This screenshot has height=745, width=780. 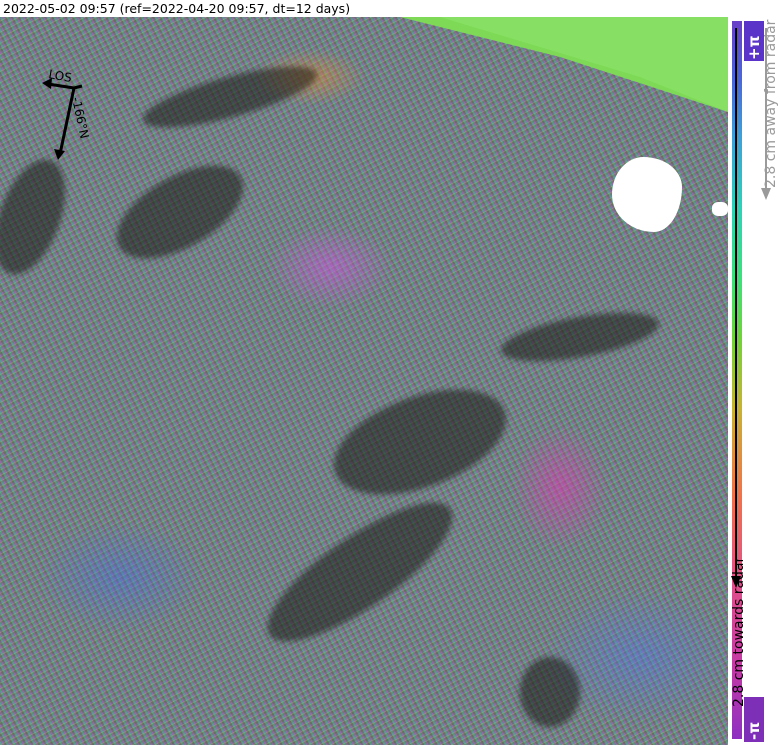 I want to click on heading-label: -166°N, so click(x=80, y=118).